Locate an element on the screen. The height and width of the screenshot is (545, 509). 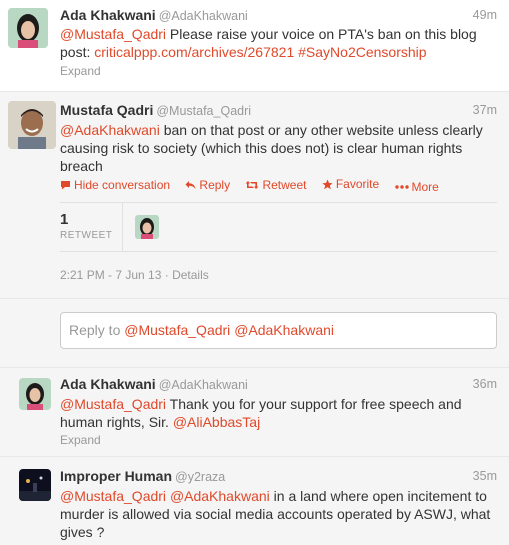
divider is located at coordinates (122, 227).